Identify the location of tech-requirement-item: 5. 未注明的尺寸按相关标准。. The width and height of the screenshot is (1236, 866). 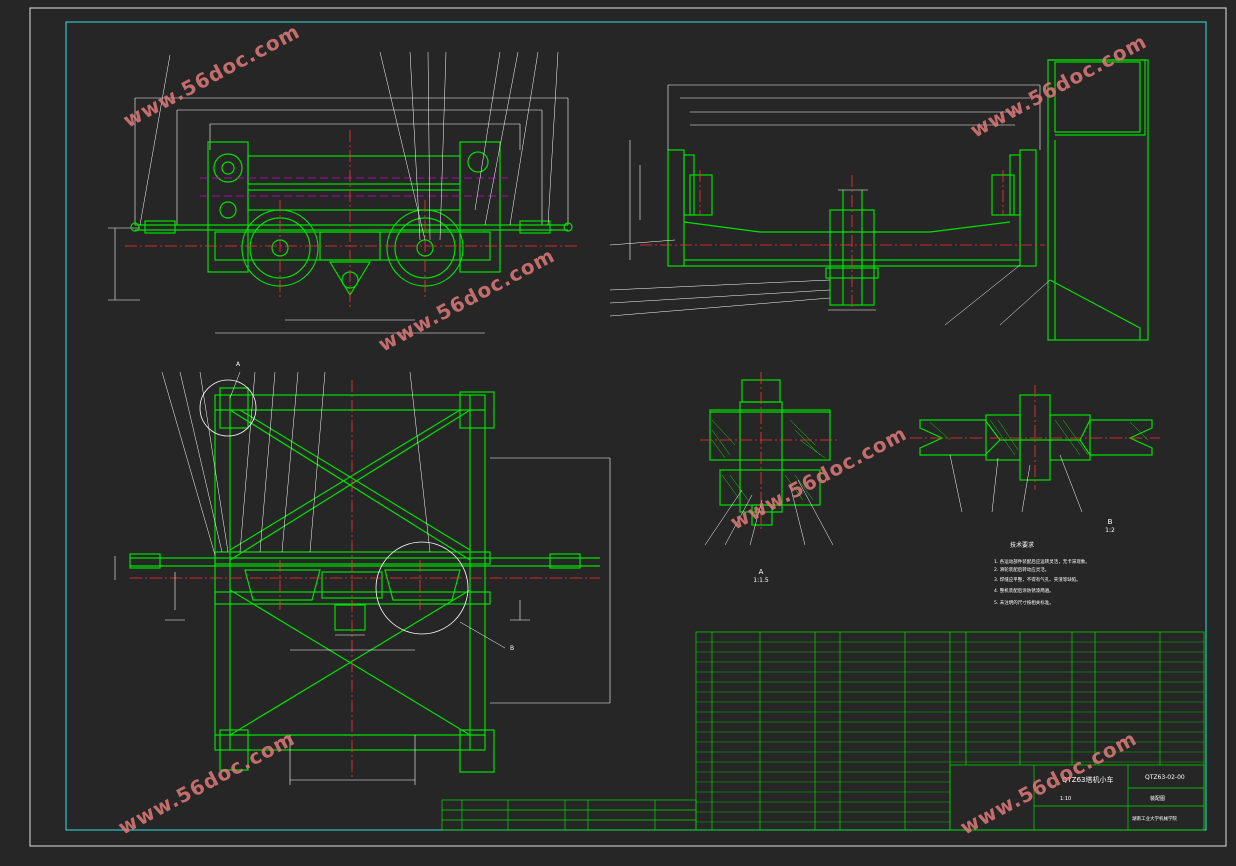
(1024, 602).